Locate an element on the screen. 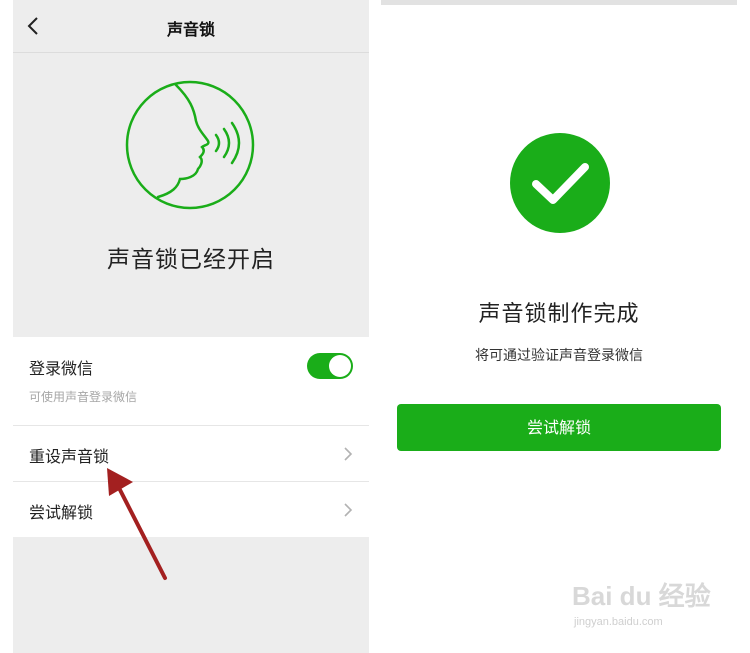 This screenshot has height=653, width=750. page-title: 声音锁 is located at coordinates (190, 29).